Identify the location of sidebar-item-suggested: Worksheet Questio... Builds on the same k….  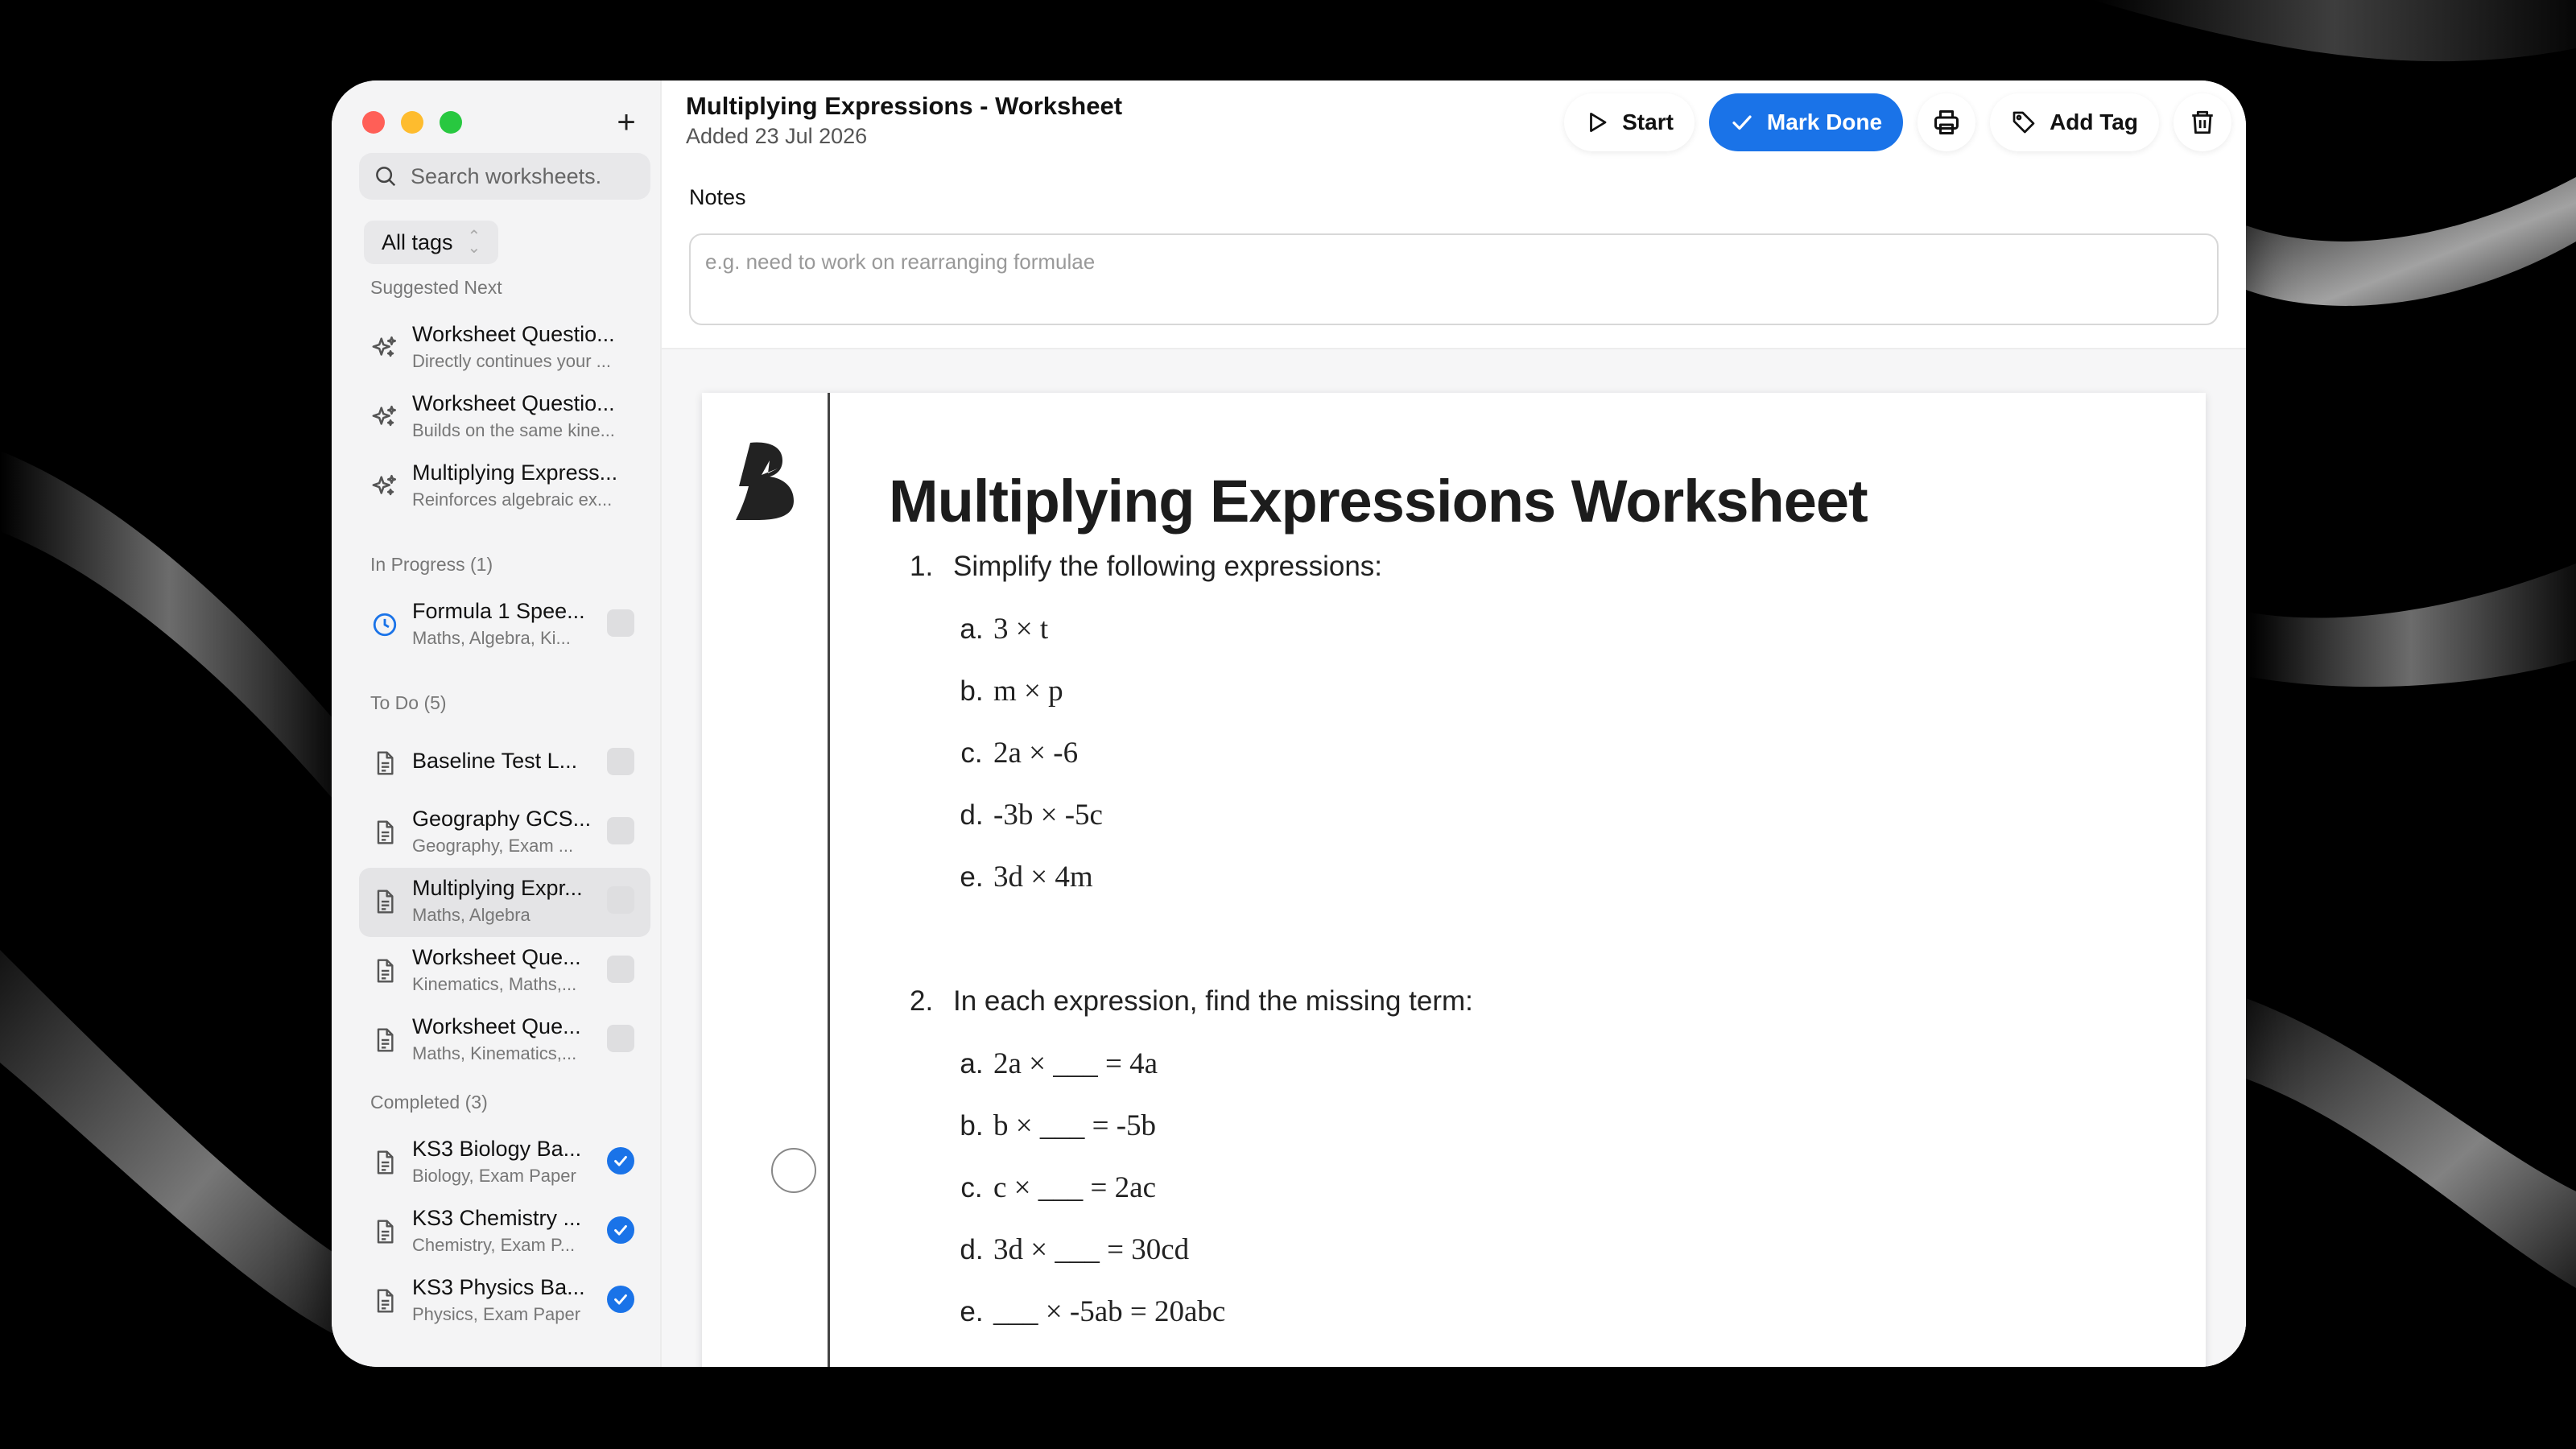
(504, 417).